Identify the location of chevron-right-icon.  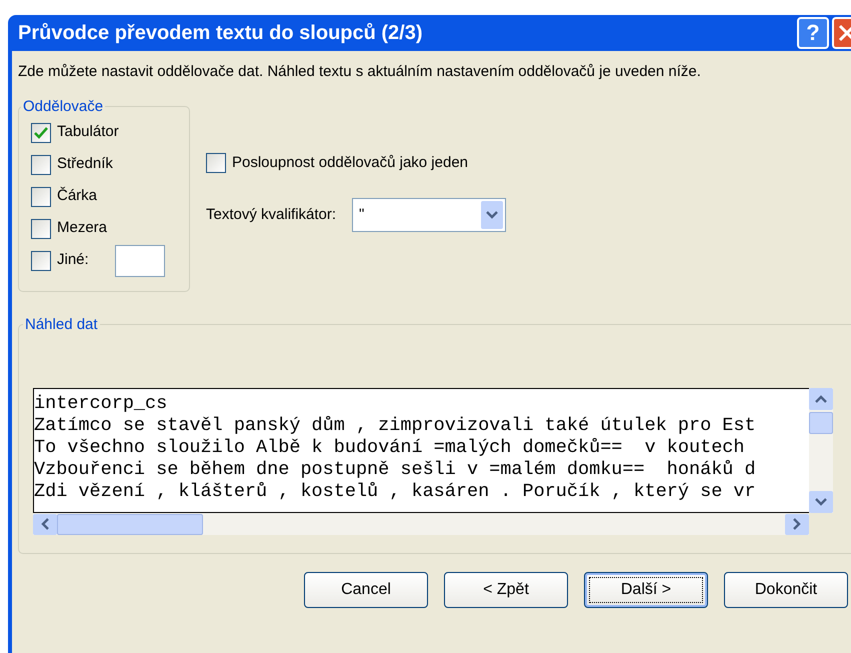
(797, 524).